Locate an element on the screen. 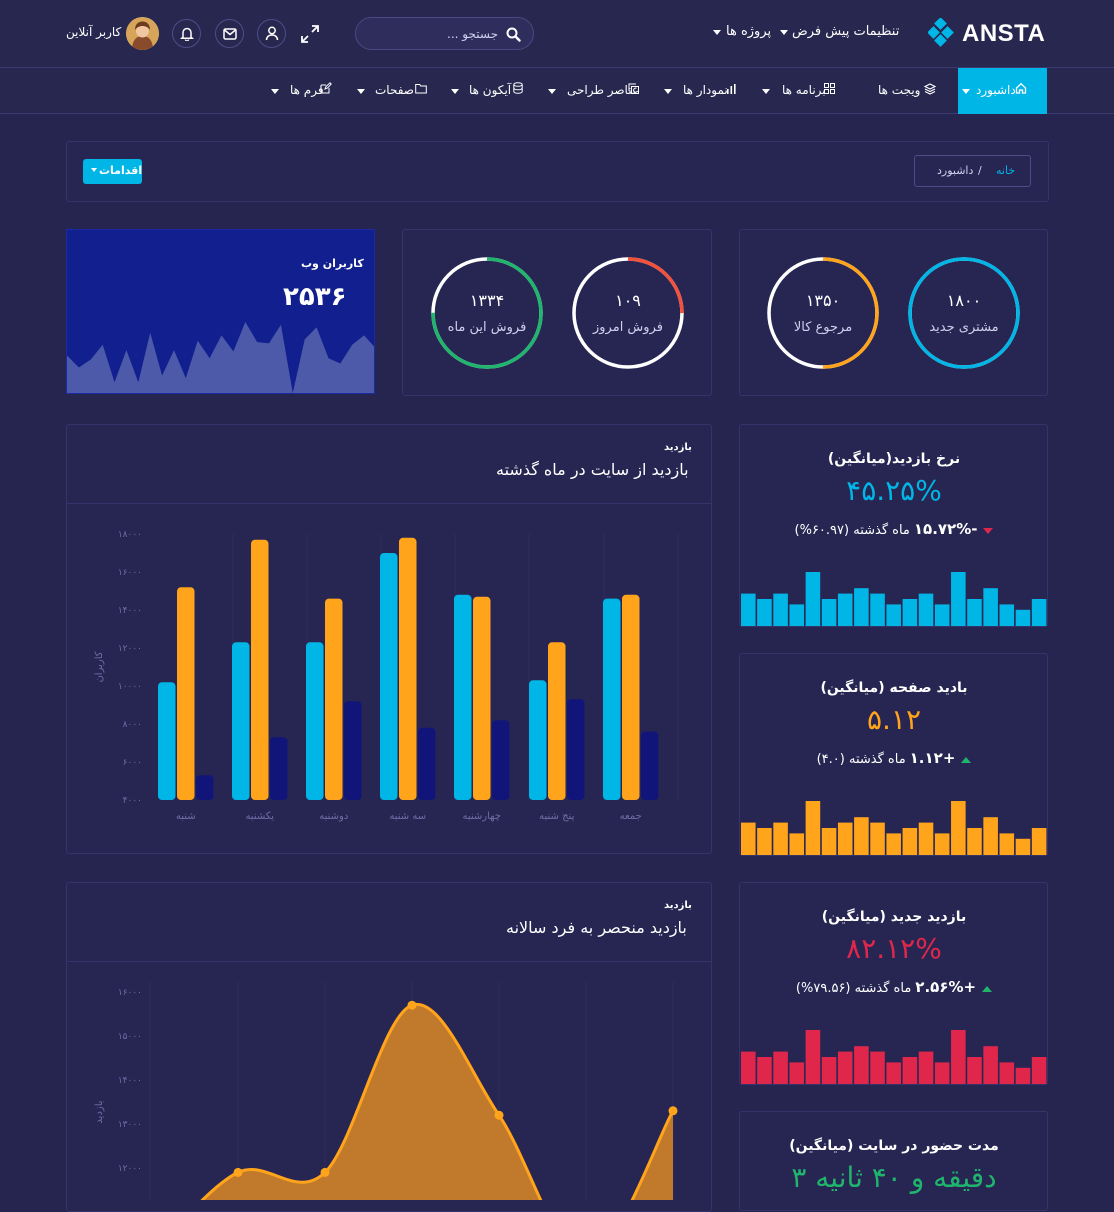 Image resolution: width=1114 pixels, height=1212 pixels. breadcrumb-home: خانه is located at coordinates (1005, 170).